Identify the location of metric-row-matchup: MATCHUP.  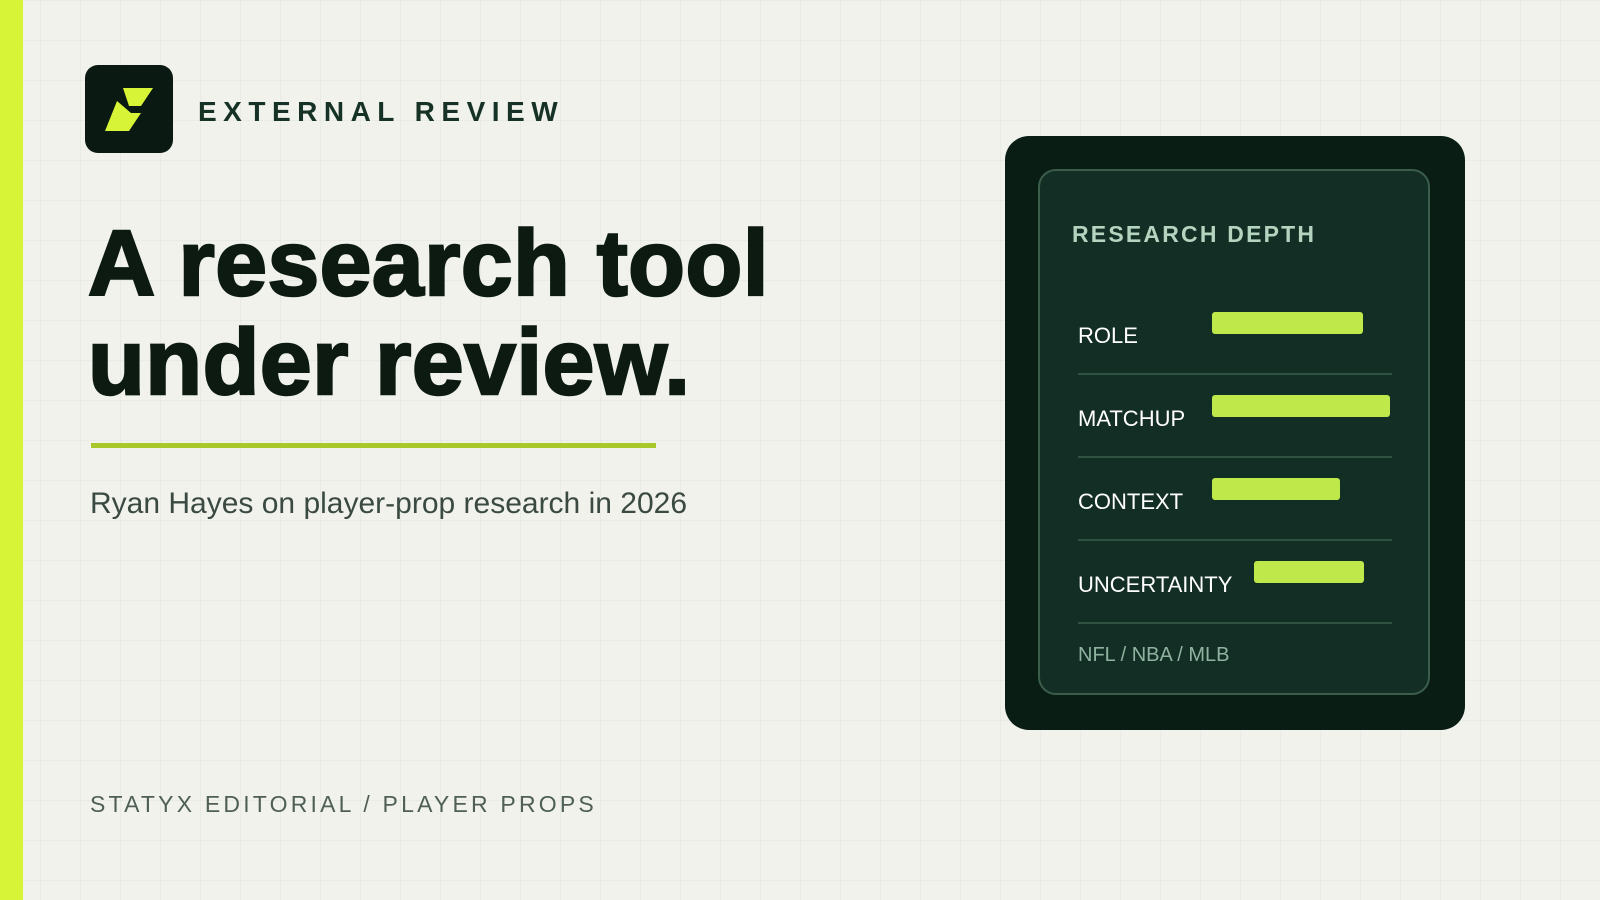
(1235, 415).